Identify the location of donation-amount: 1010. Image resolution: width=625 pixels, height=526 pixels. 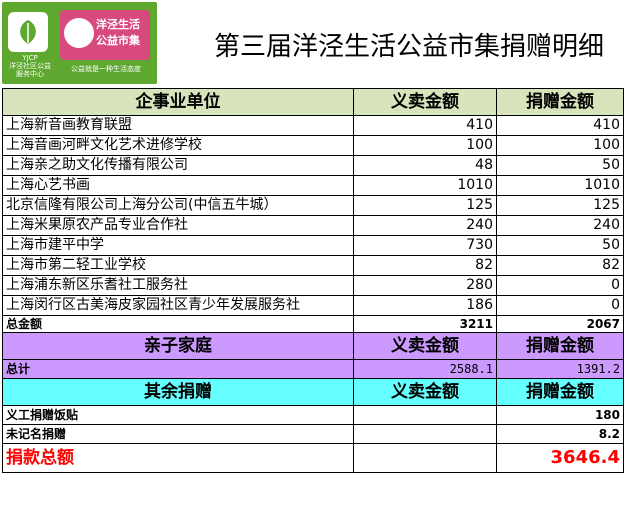
(560, 185).